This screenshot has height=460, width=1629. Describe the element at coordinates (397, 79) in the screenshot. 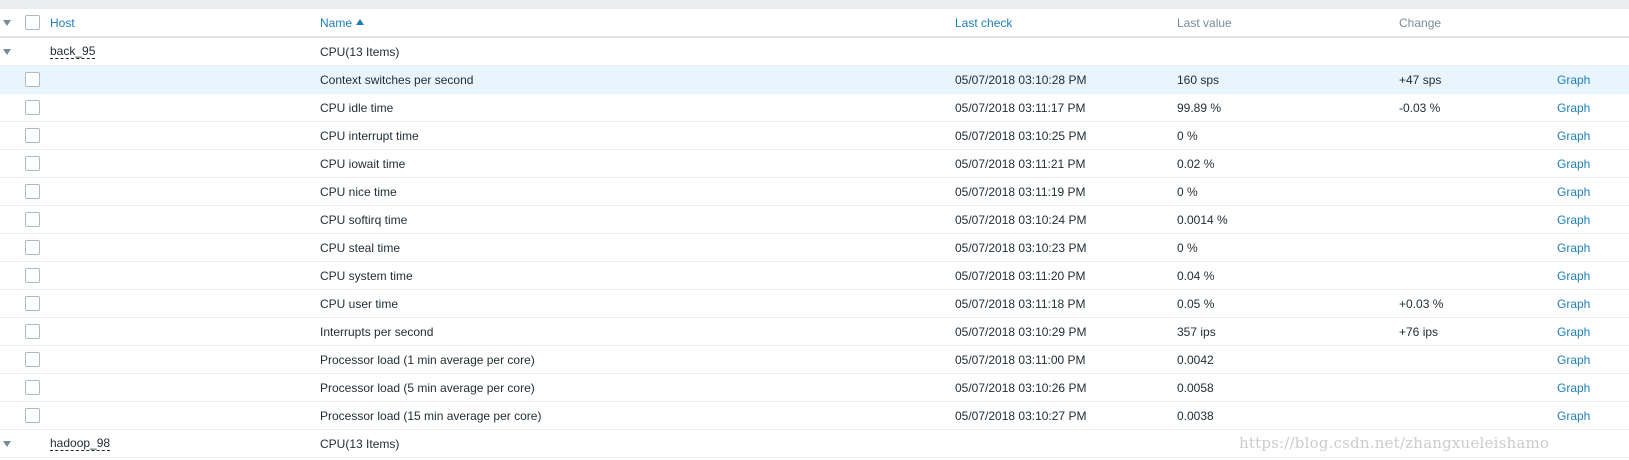

I see `item-name: Context switches per second` at that location.